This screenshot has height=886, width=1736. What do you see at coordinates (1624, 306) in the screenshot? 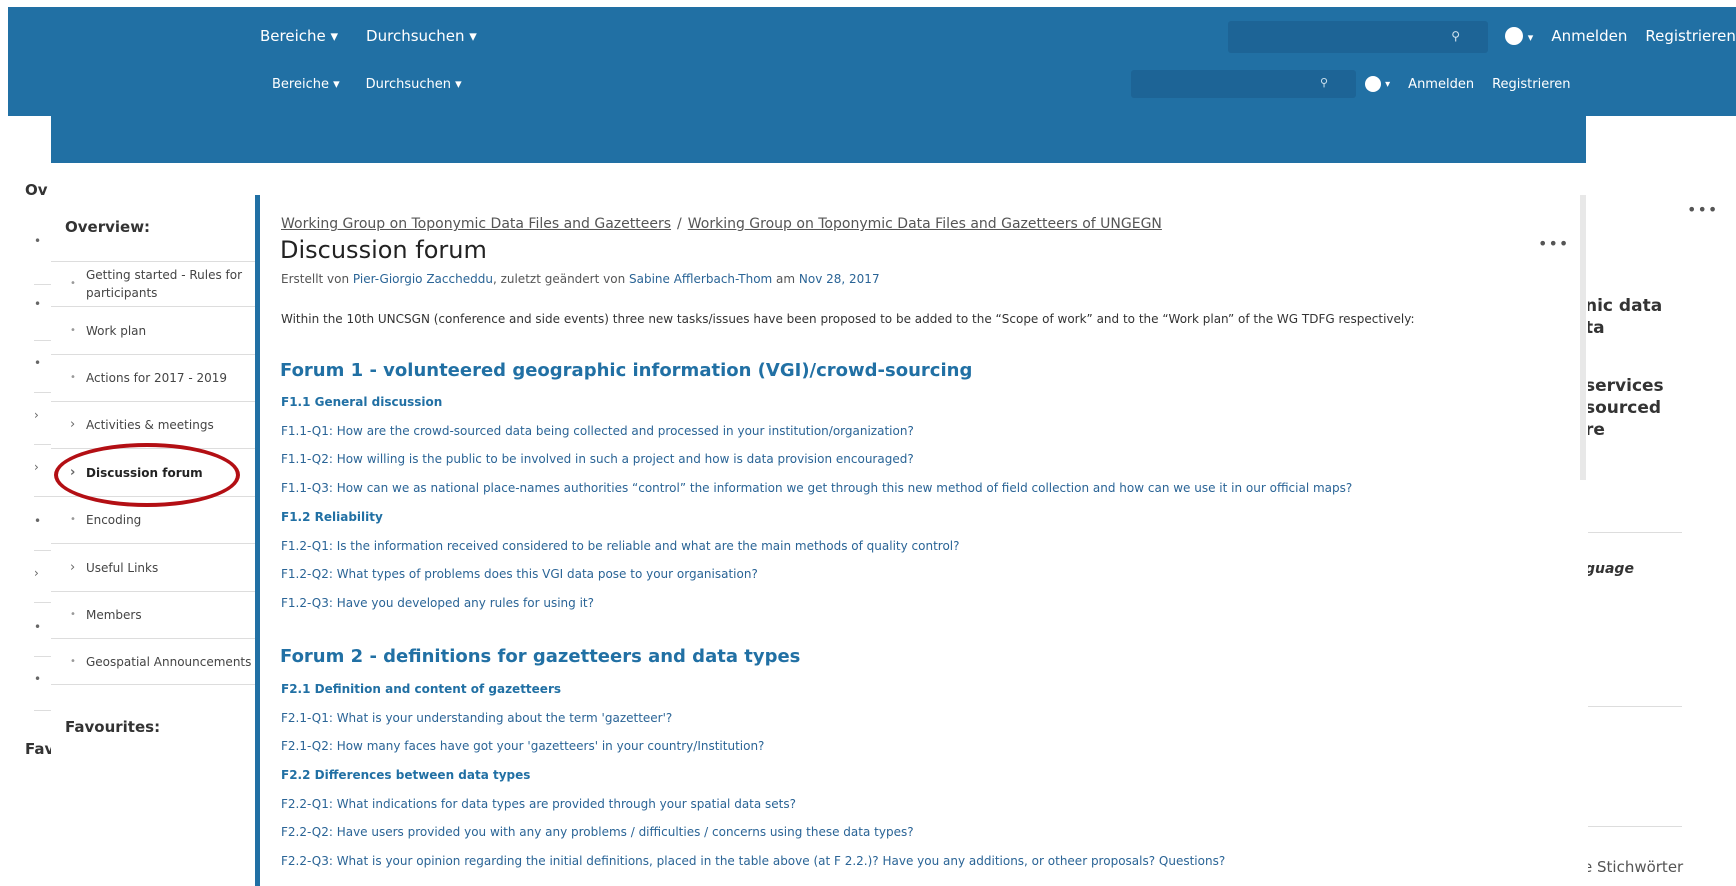
I see `outer-right-fragment: nic data` at bounding box center [1624, 306].